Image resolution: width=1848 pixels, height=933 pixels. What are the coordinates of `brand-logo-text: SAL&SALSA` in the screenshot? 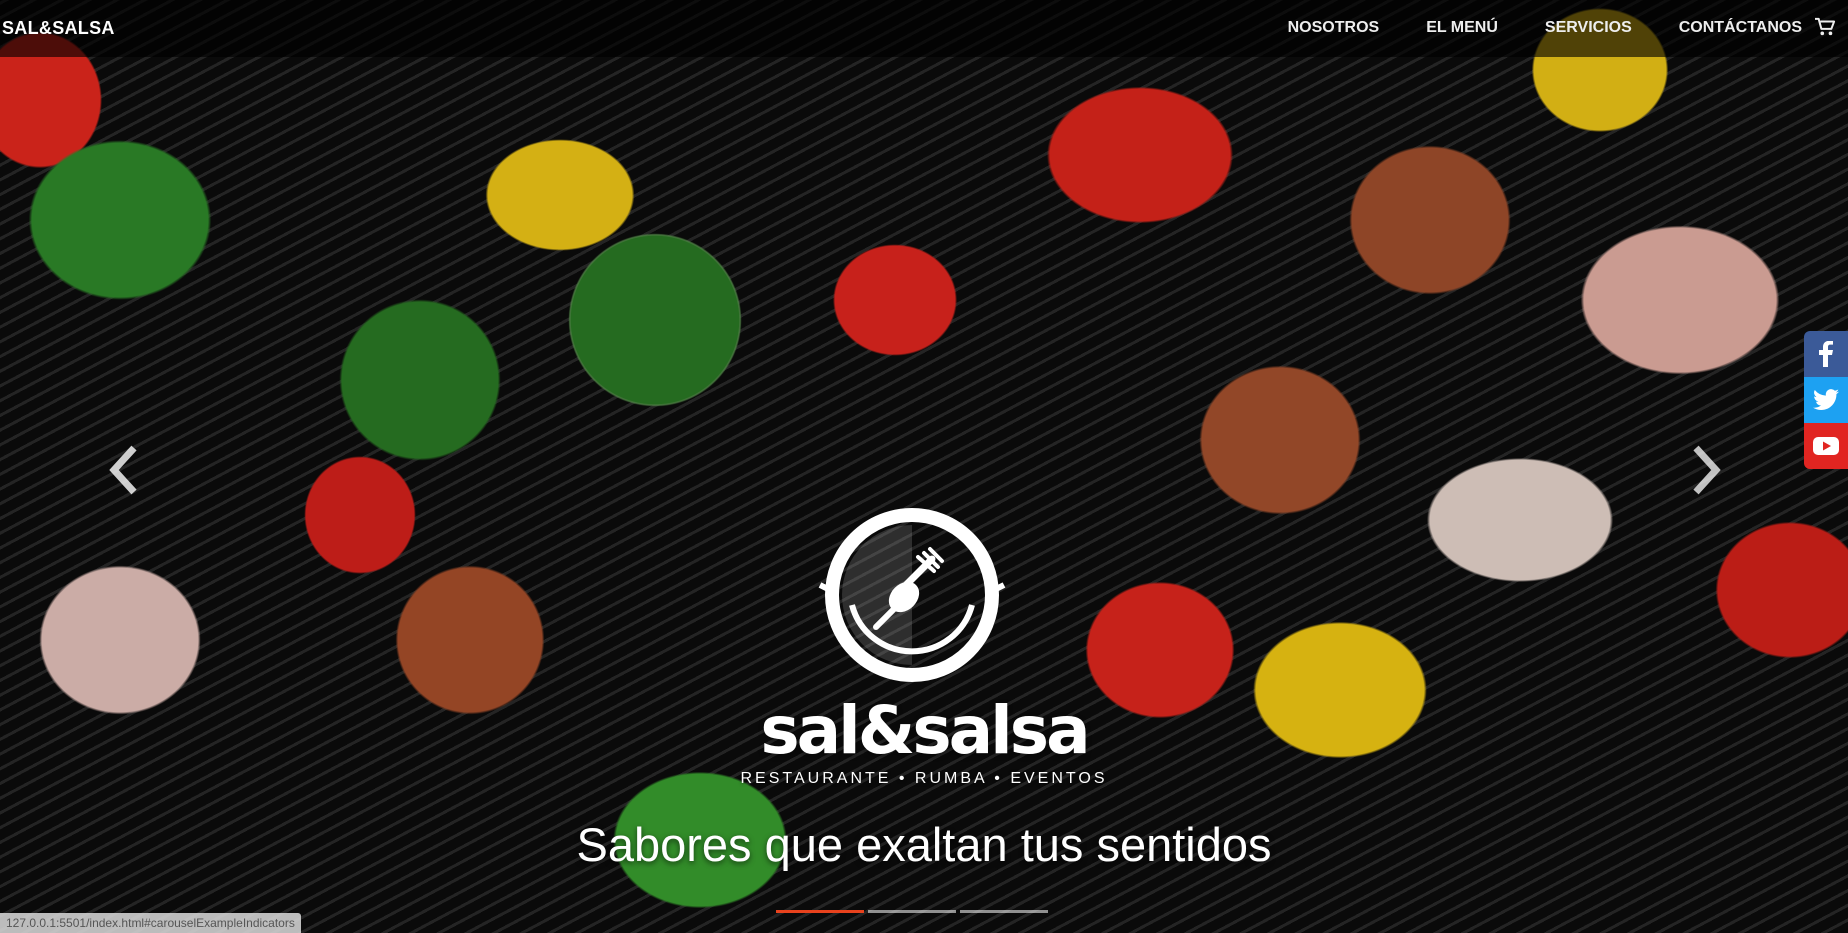 It's located at (58, 28).